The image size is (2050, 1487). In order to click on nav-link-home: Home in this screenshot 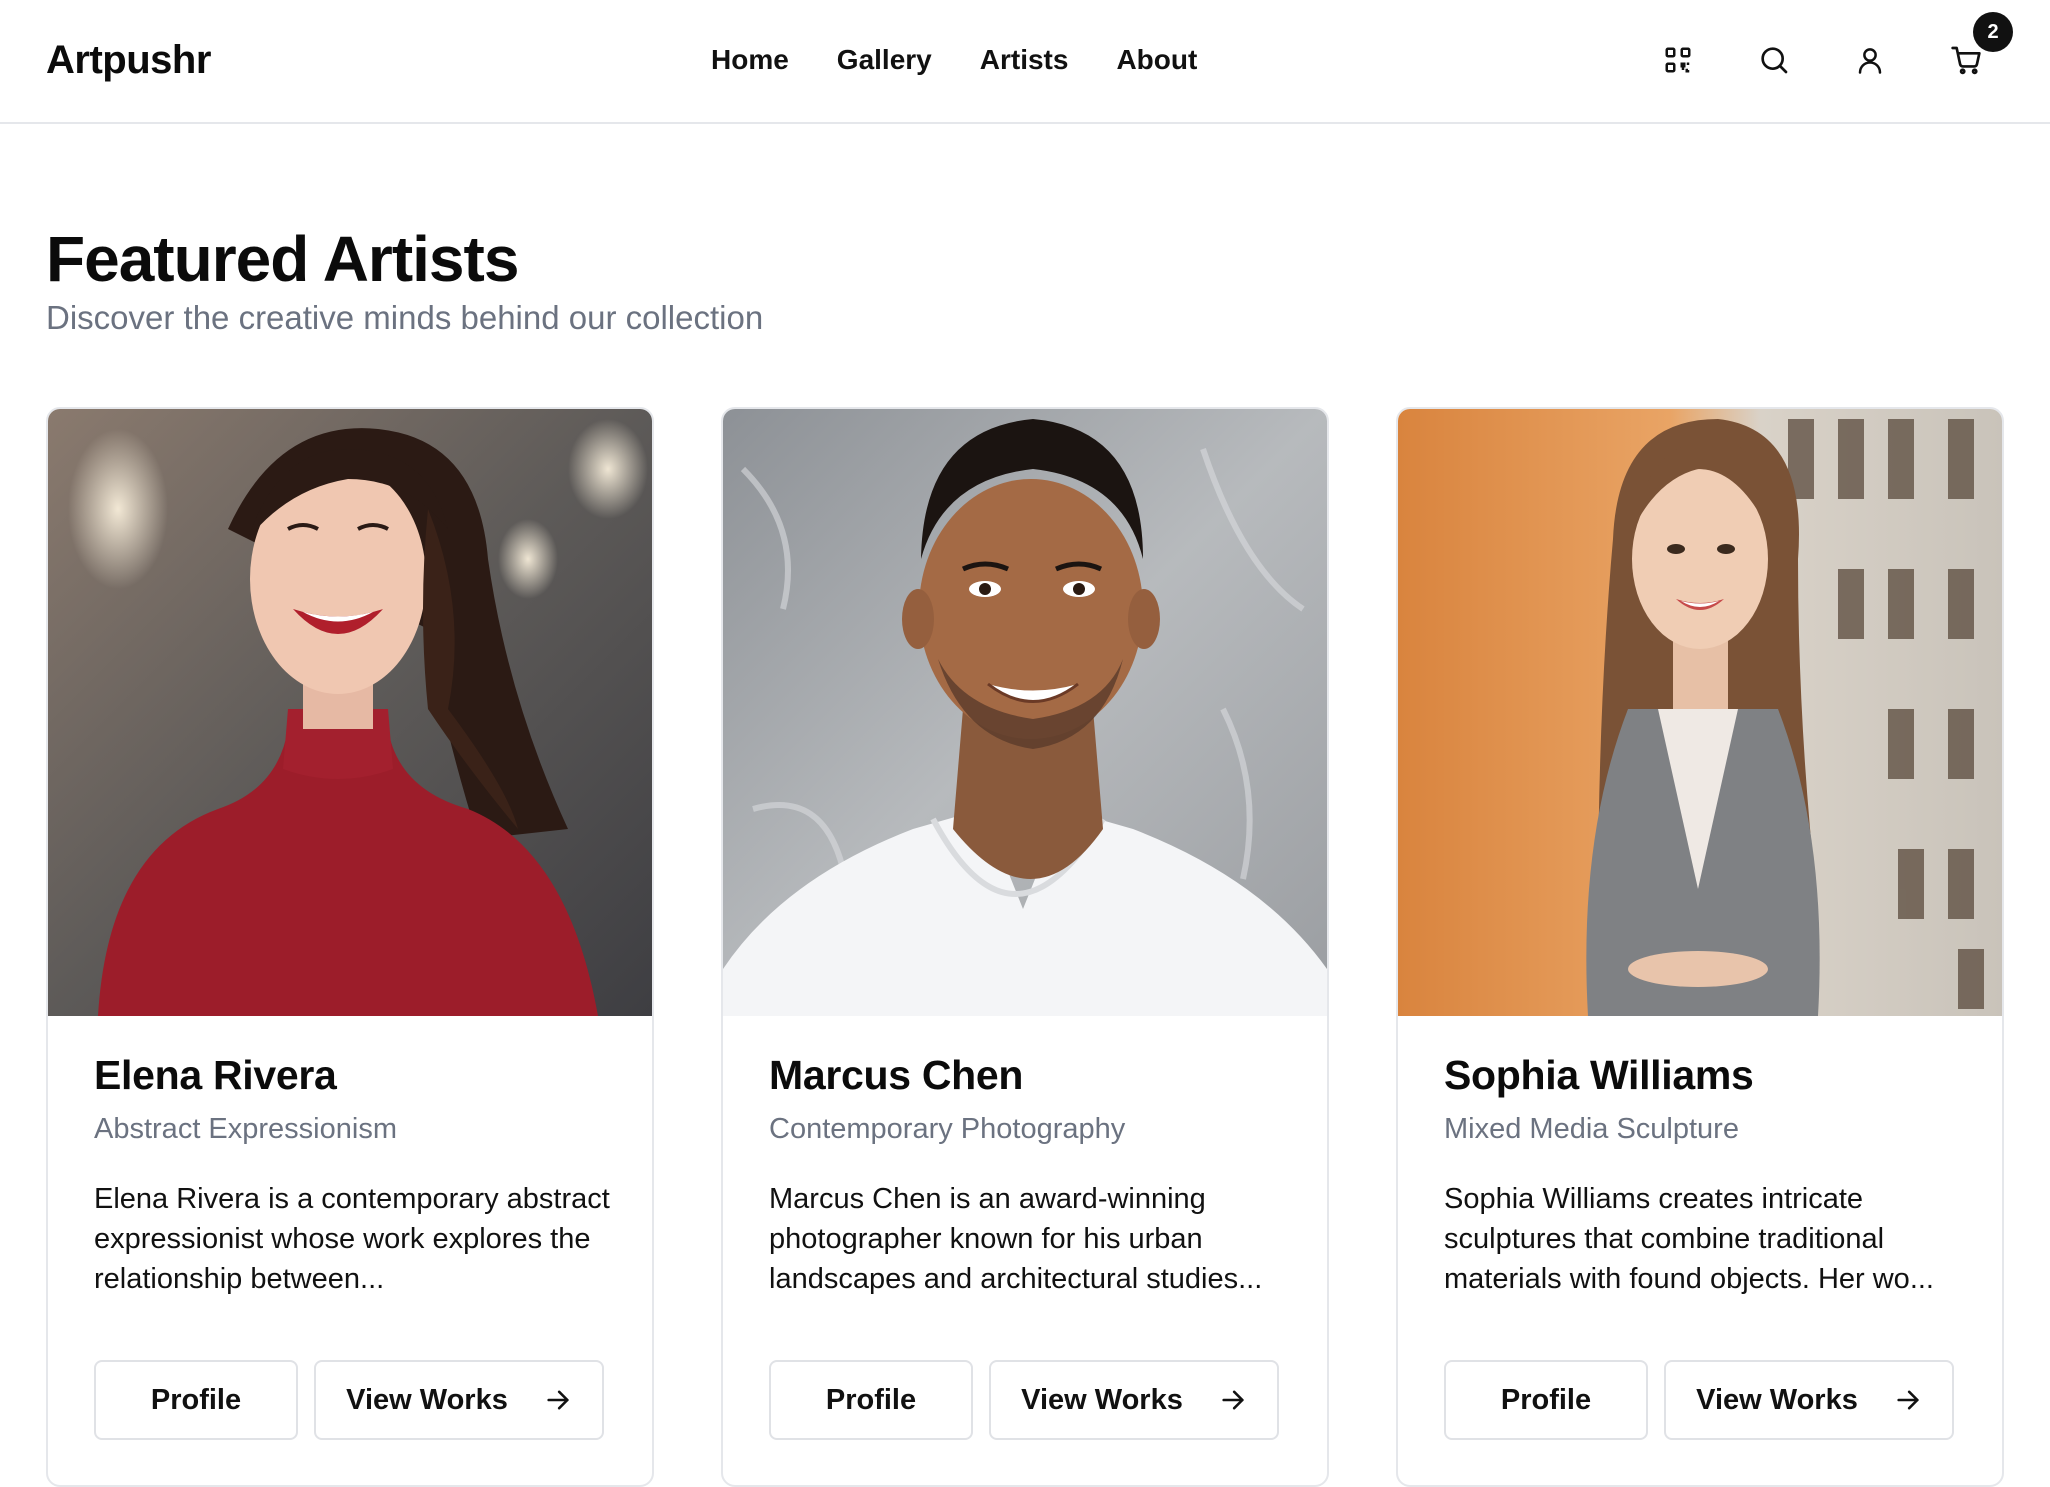, I will do `click(750, 60)`.